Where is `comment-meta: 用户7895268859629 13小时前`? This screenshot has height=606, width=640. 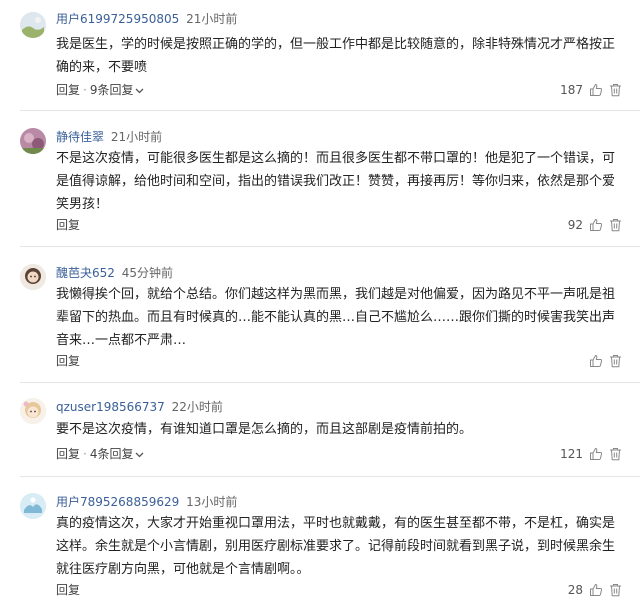
comment-meta: 用户7895268859629 13小时前 is located at coordinates (146, 502).